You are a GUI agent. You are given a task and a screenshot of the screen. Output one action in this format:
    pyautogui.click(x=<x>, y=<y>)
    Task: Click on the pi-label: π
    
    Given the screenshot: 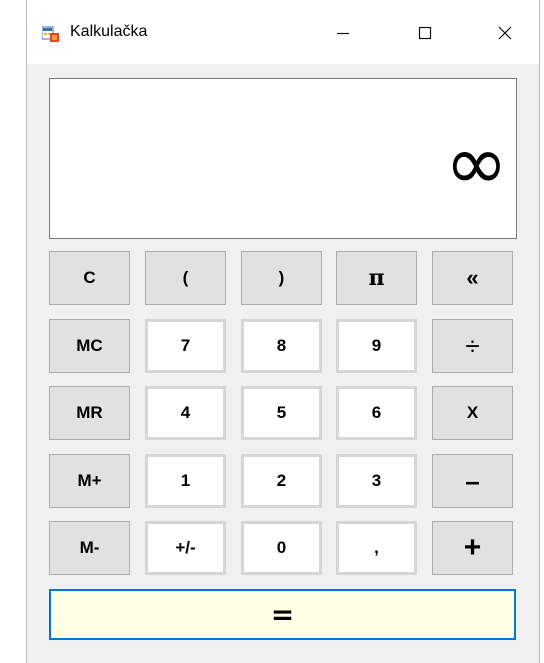 What is the action you would take?
    pyautogui.click(x=376, y=278)
    